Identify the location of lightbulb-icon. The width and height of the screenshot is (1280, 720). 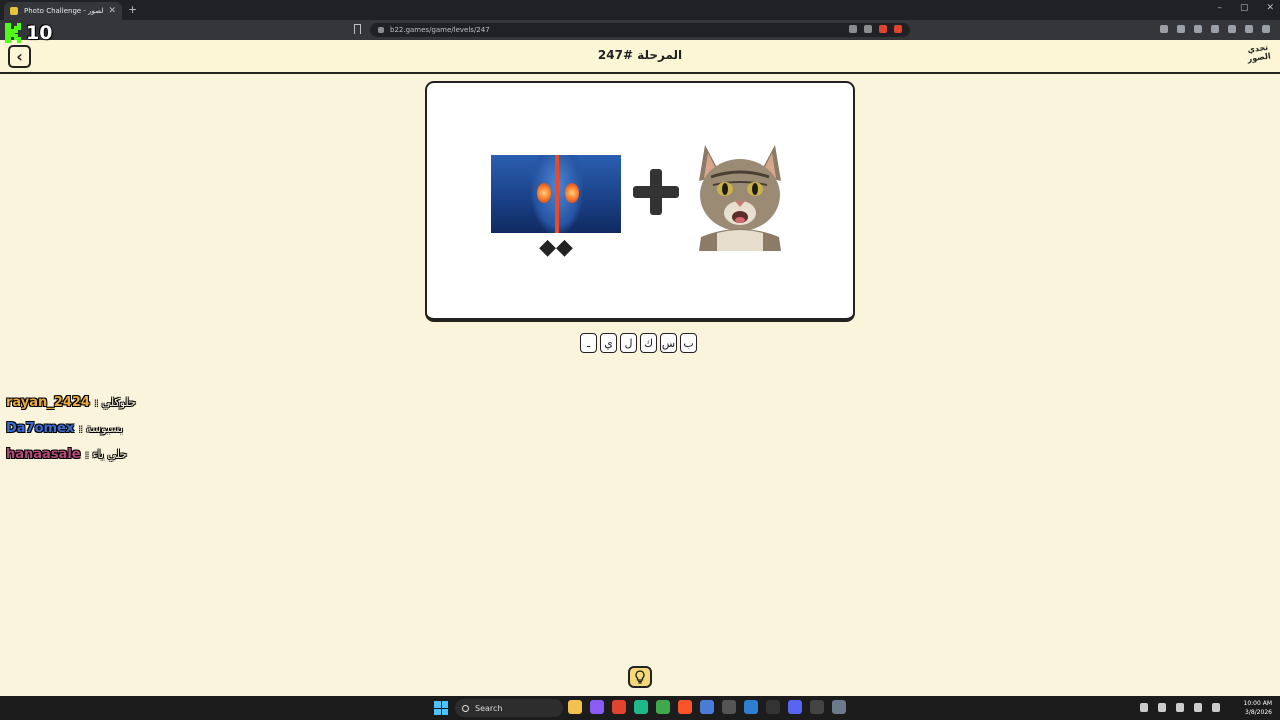
(640, 677).